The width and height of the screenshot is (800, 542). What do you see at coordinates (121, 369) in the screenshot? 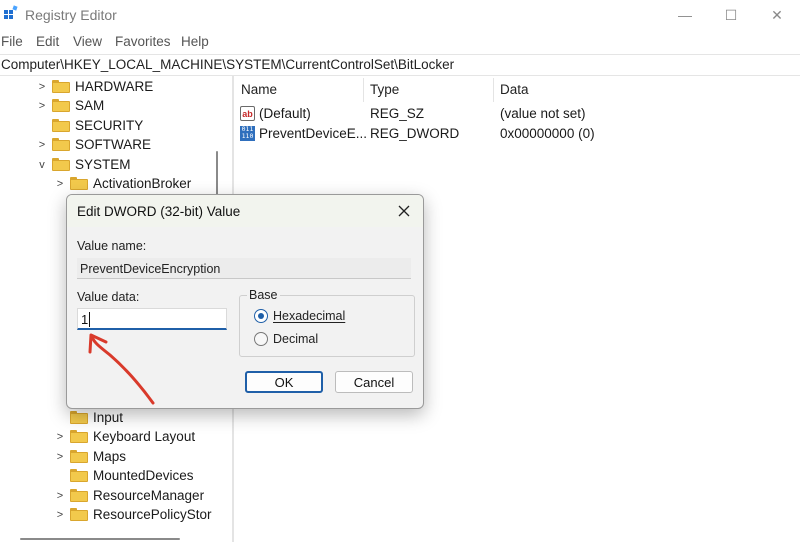
I see `annotation-arrow-icon` at bounding box center [121, 369].